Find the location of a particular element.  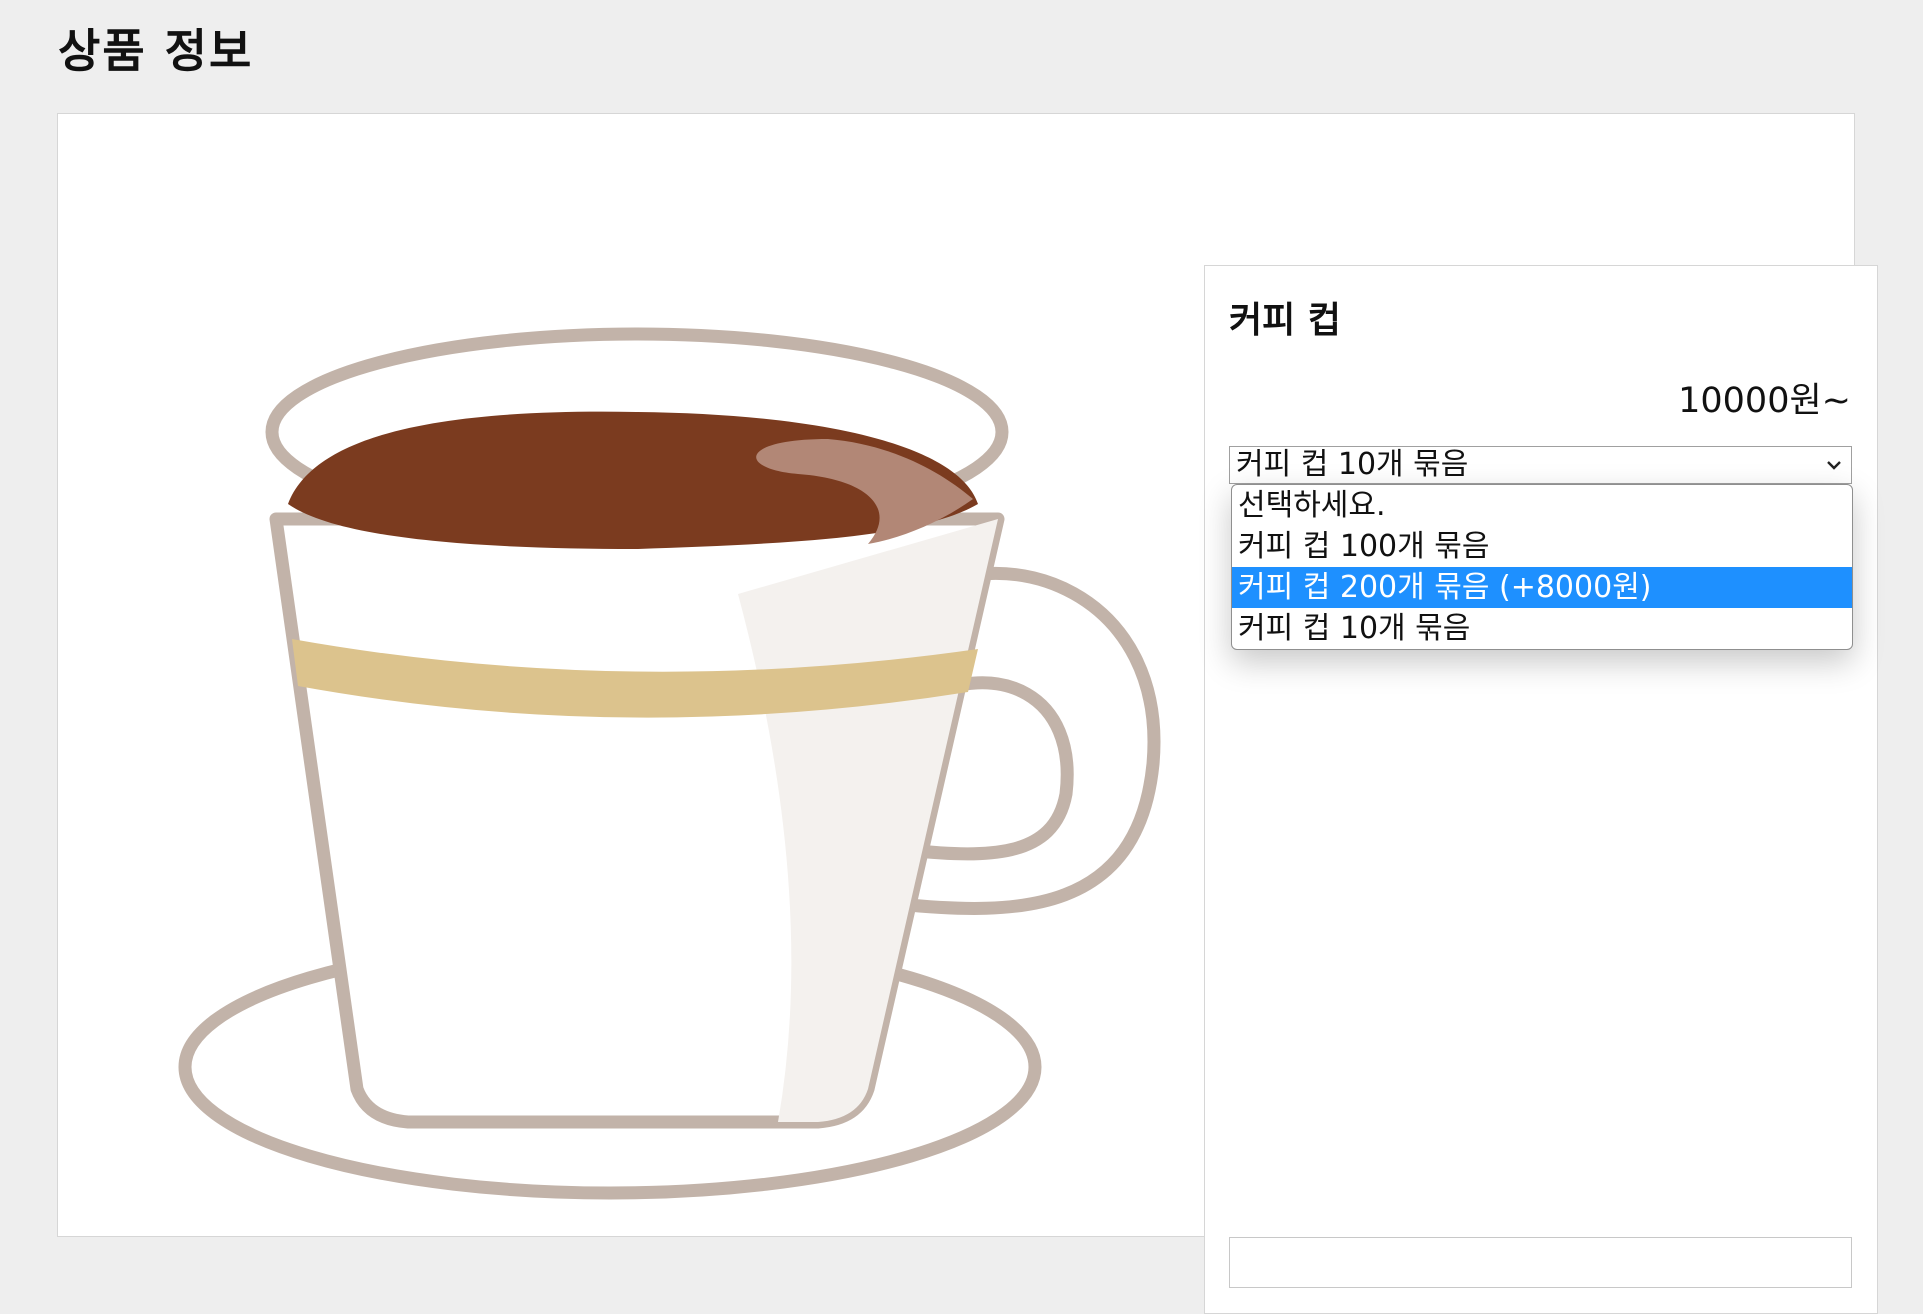

chevron-down-icon is located at coordinates (1834, 465).